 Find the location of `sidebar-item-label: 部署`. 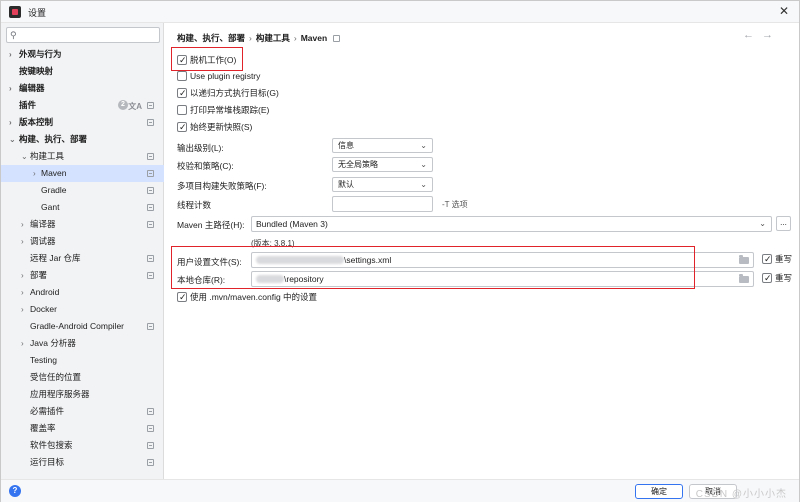

sidebar-item-label: 部署 is located at coordinates (39, 275).